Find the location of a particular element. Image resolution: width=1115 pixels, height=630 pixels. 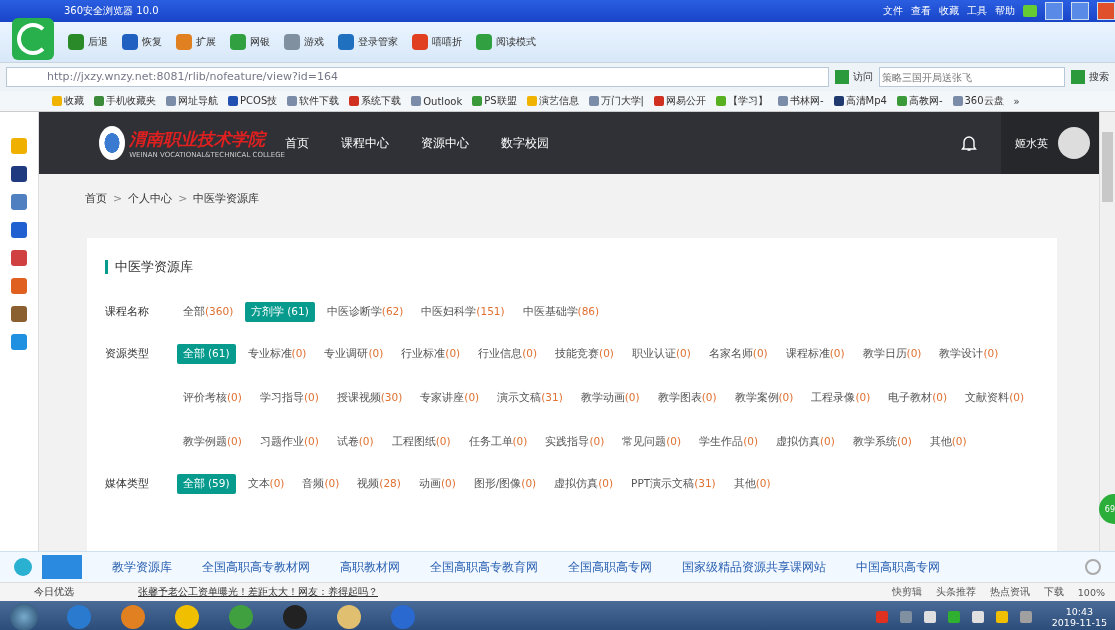

filter-option: 专业调研(0) is located at coordinates (354, 354).